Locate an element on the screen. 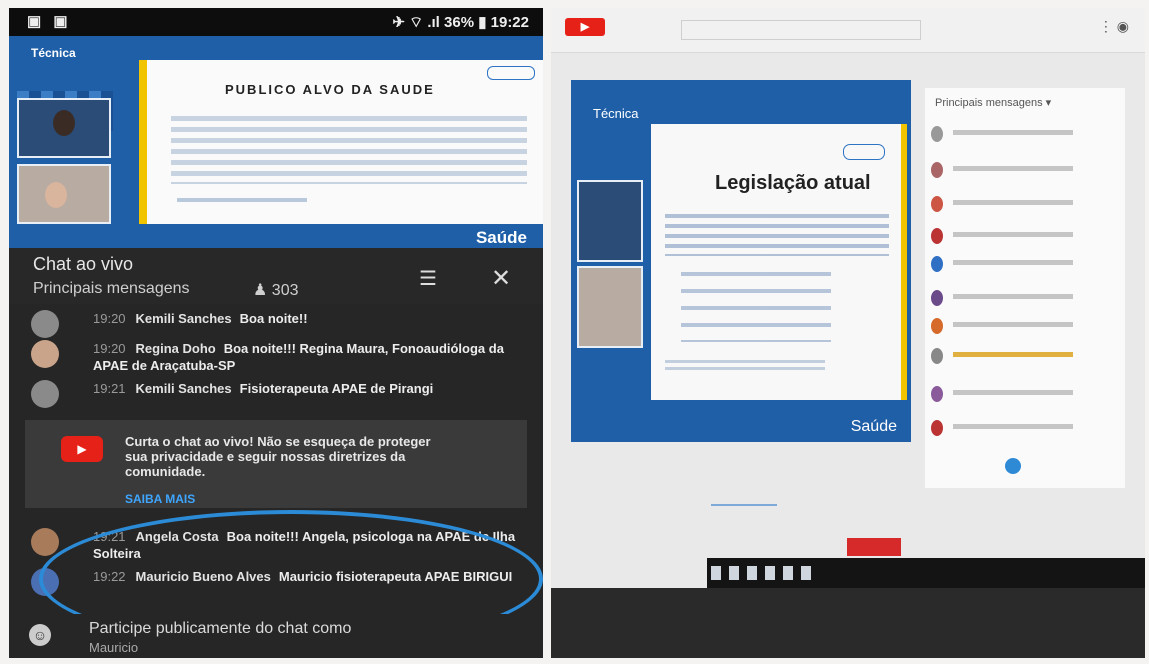 The height and width of the screenshot is (664, 1149). subscribe-button is located at coordinates (874, 547).